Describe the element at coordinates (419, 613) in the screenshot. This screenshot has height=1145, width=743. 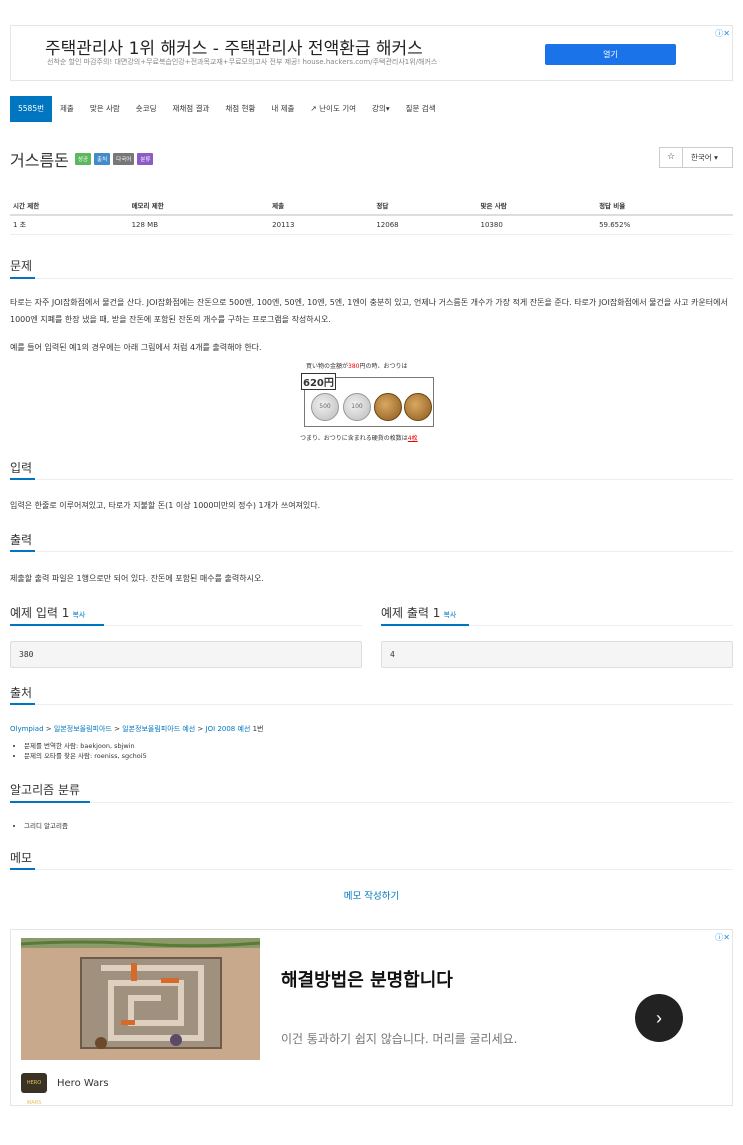
I see `sample-output-heading: 예제 출력 1 복사` at that location.